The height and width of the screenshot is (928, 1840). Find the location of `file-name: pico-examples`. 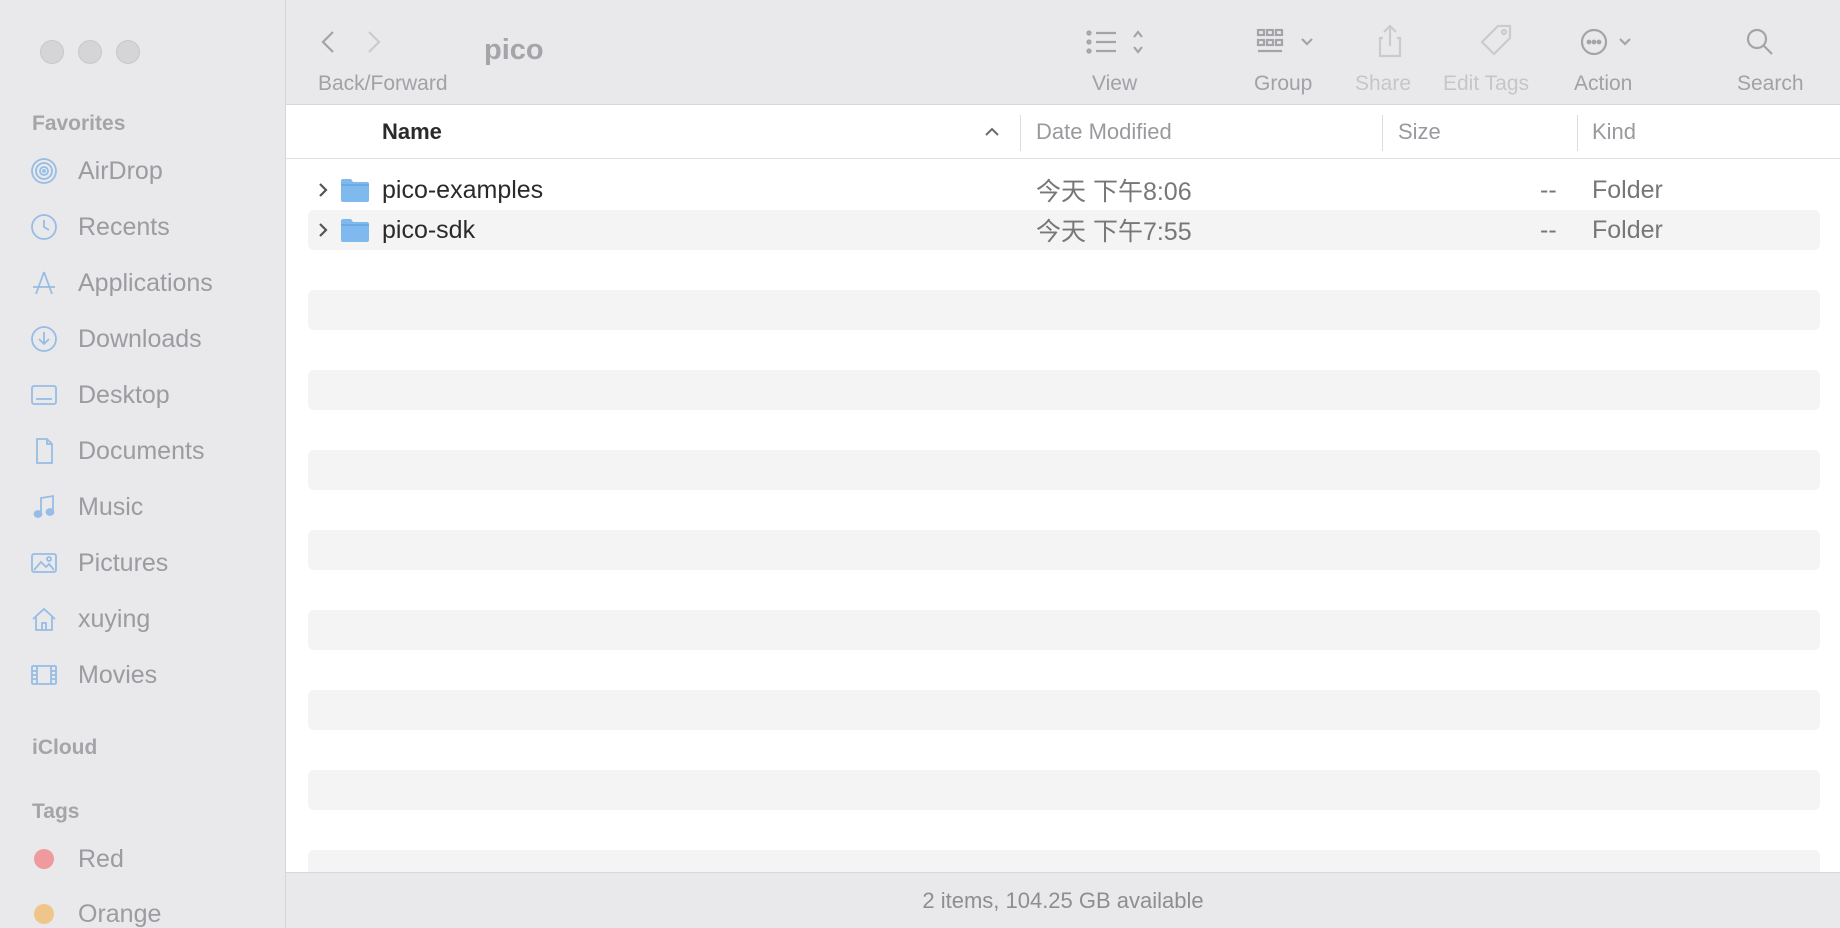

file-name: pico-examples is located at coordinates (463, 189).